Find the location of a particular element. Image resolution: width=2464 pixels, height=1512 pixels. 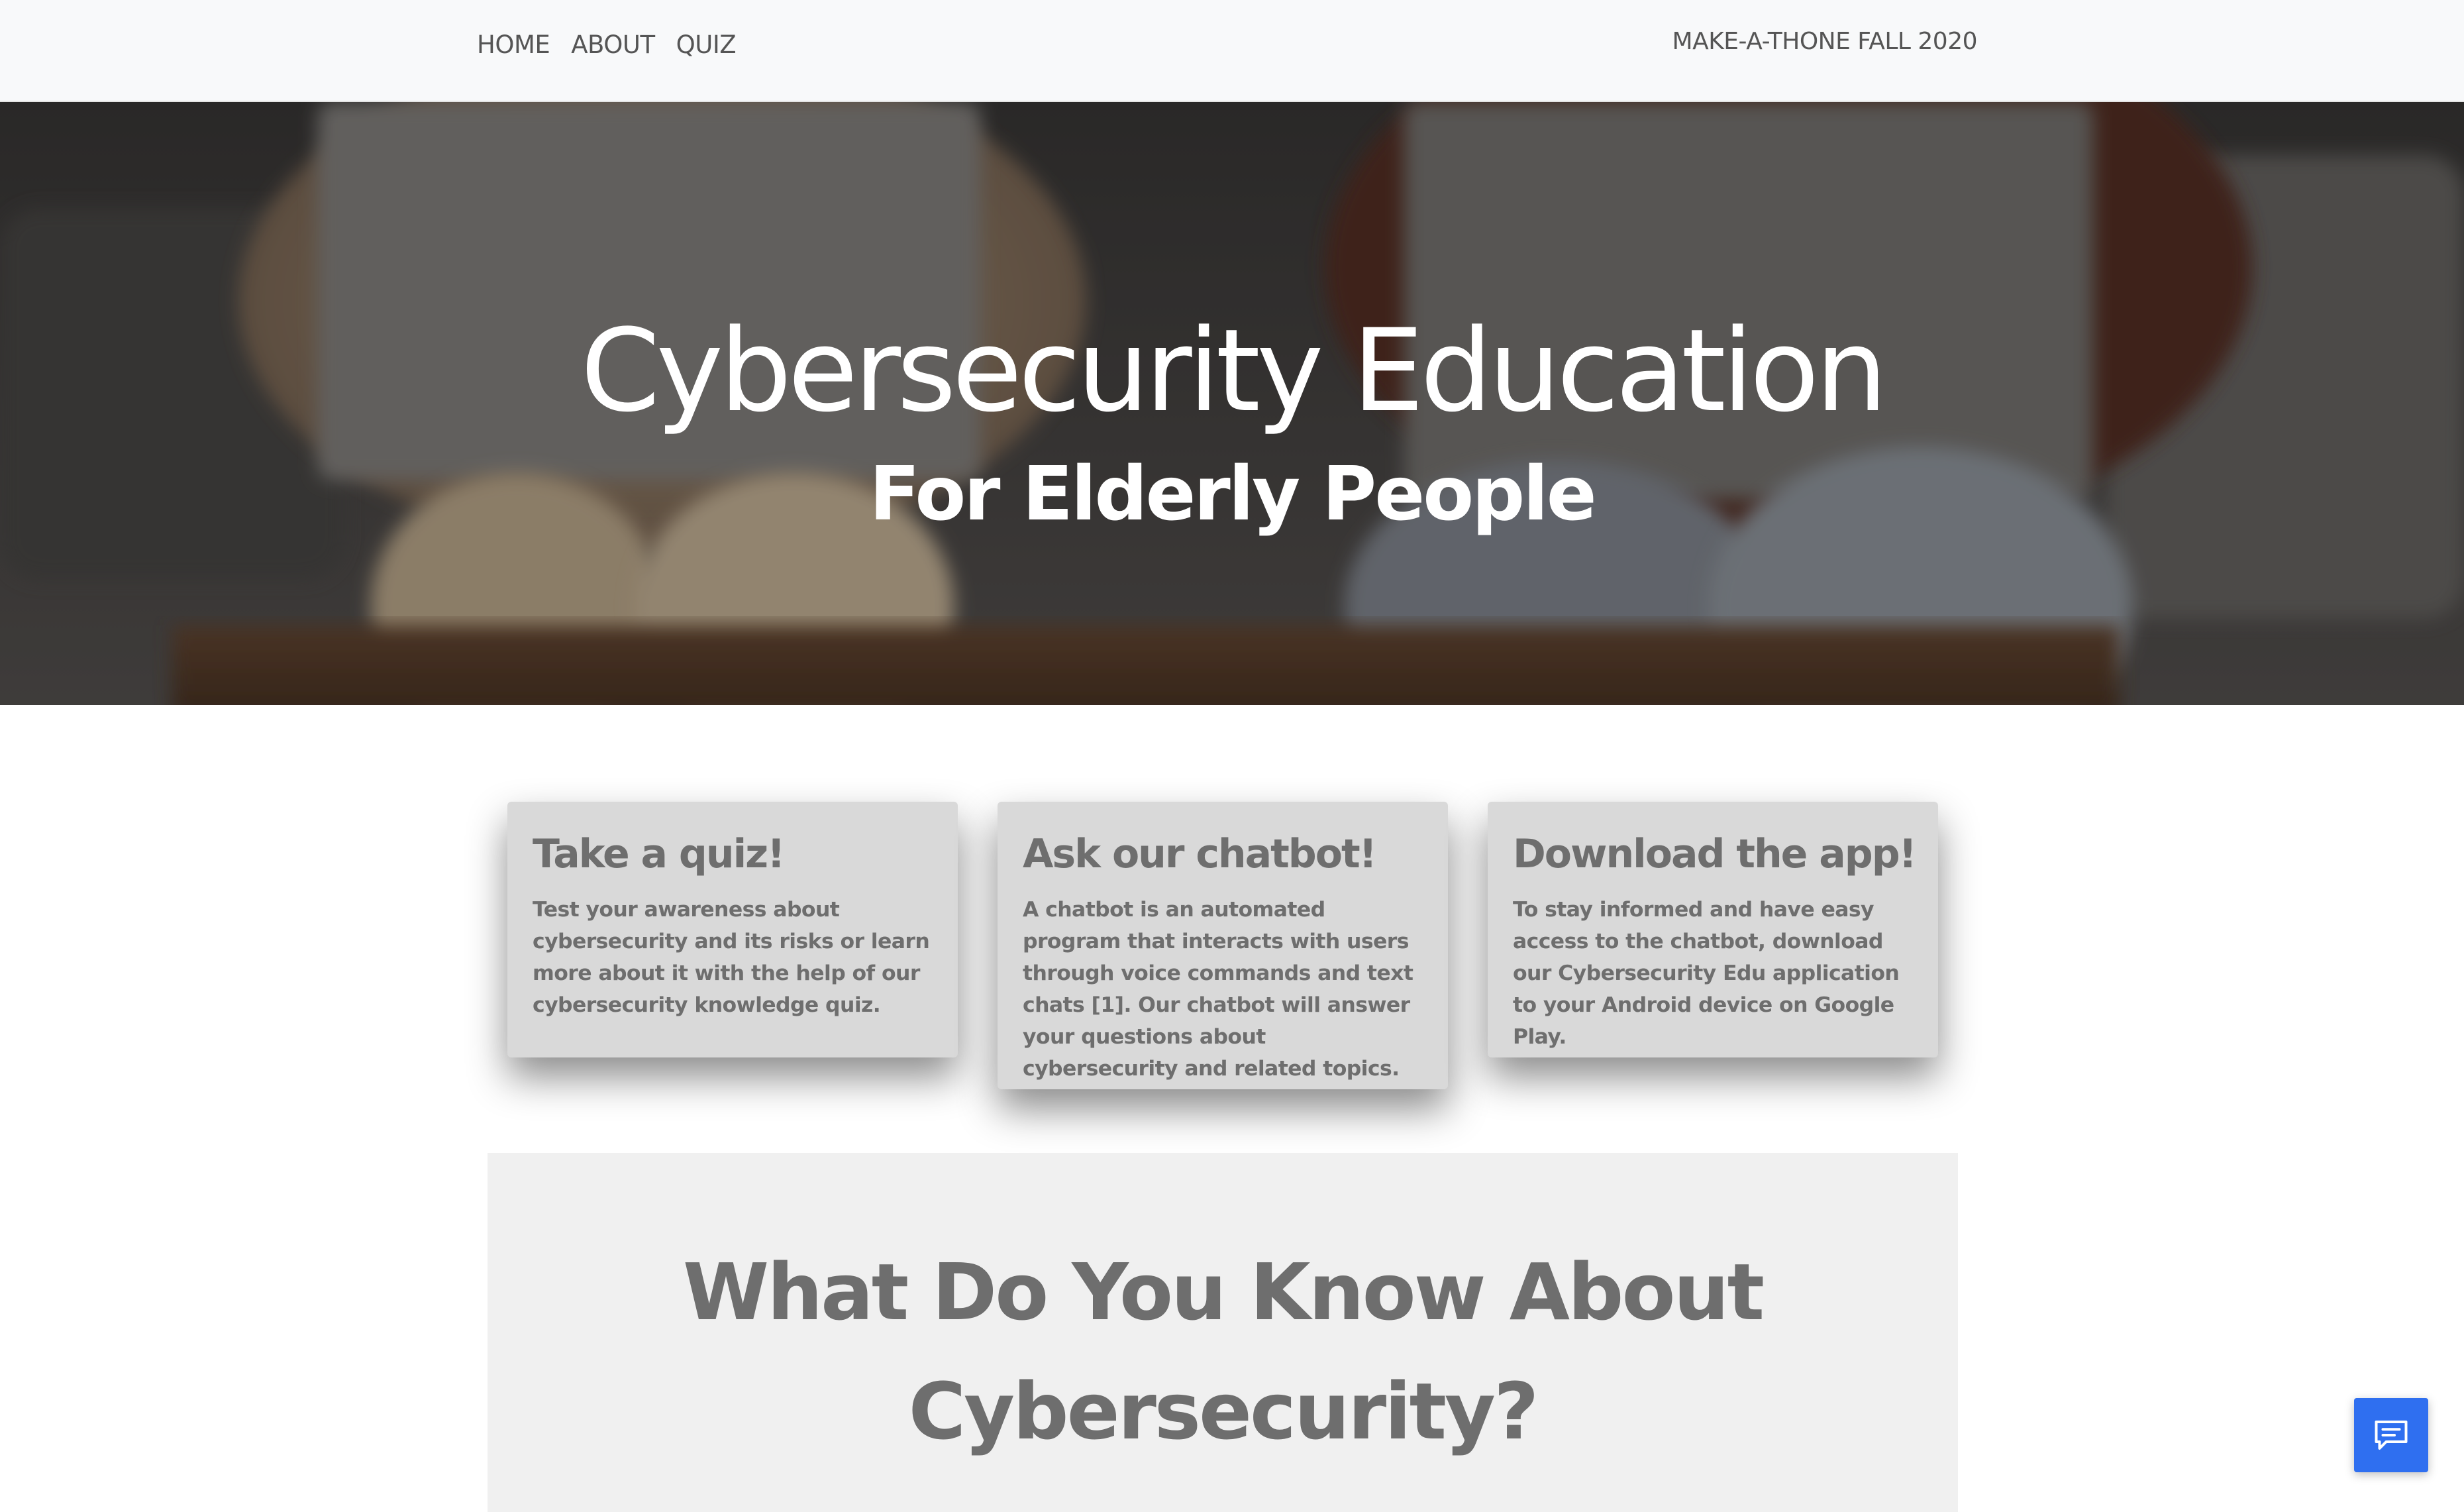

nav-links: HOME ABOUT QUIZ is located at coordinates (607, 44).